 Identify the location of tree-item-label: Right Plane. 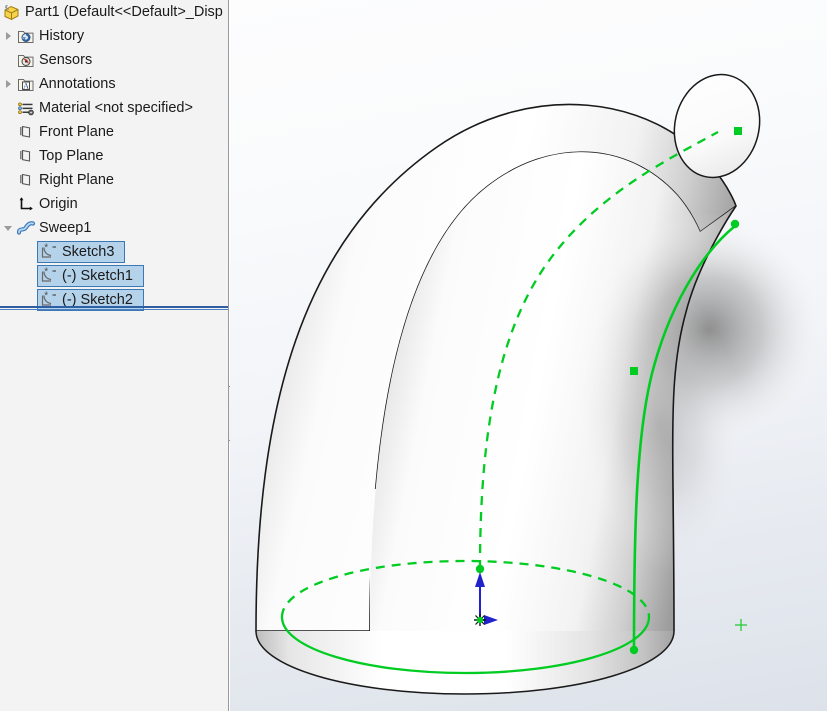
(76, 180).